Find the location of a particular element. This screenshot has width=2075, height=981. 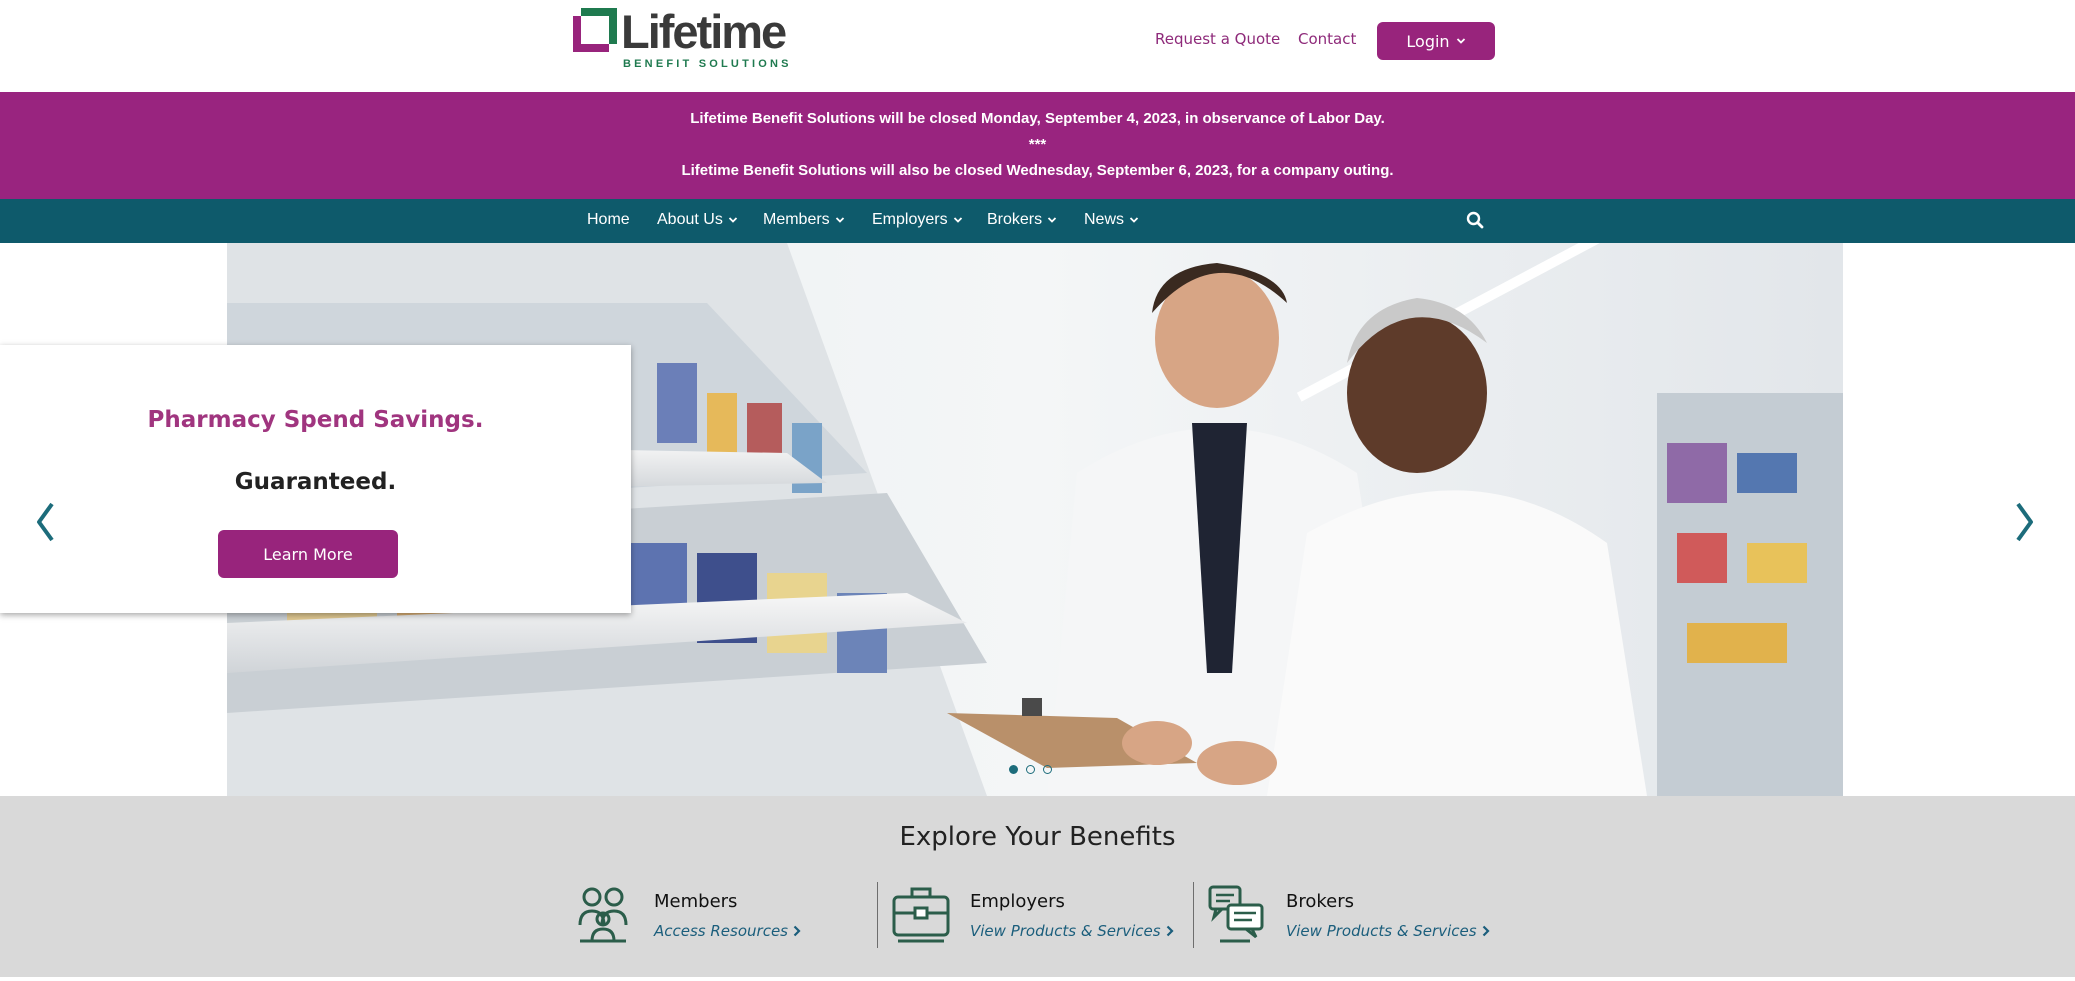

benefit-employers: Employers View Products & Services is located at coordinates (1040, 917).